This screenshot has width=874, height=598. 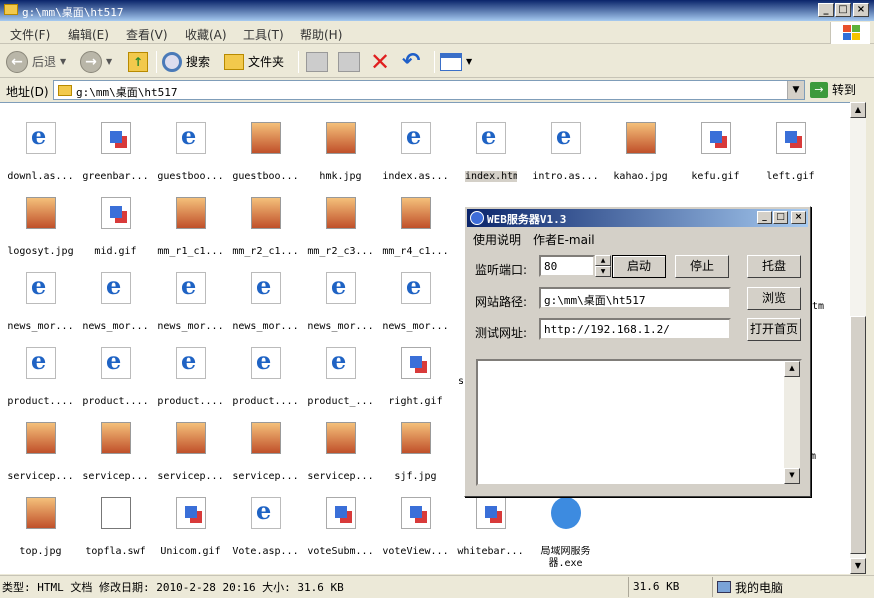 What do you see at coordinates (116, 287) in the screenshot?
I see `ie-file-icon` at bounding box center [116, 287].